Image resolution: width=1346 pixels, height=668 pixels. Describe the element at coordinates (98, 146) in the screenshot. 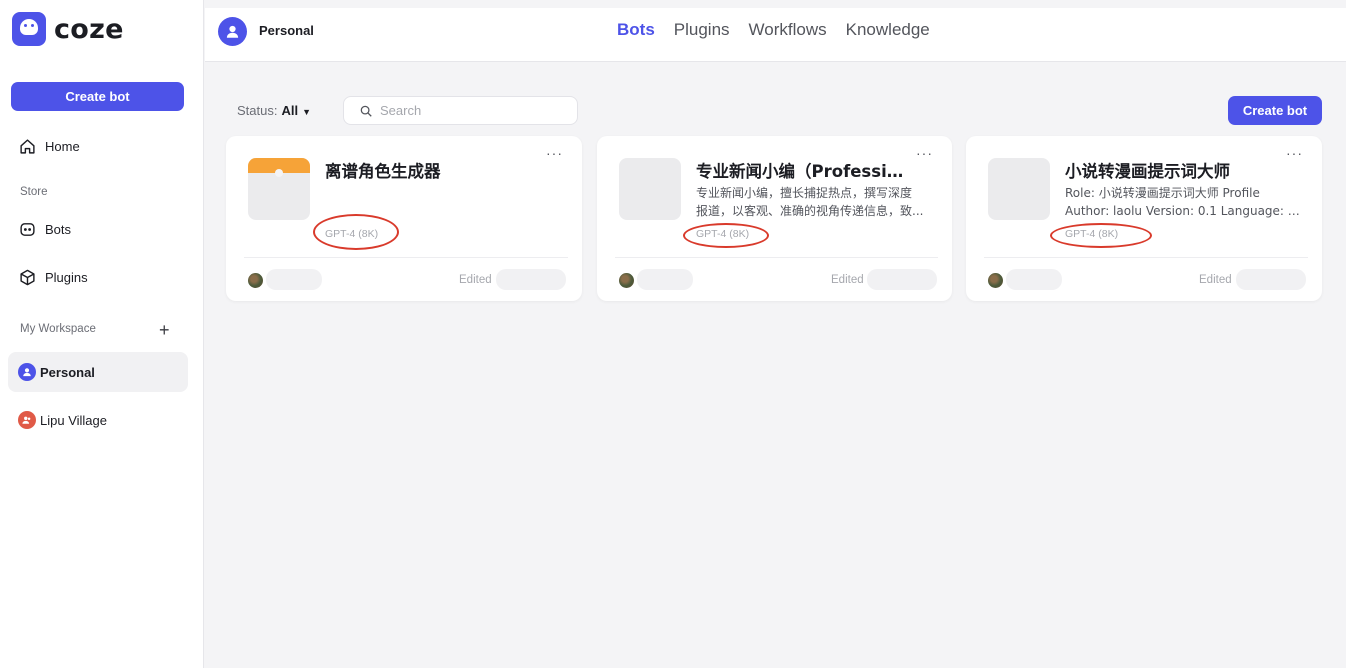

I see `sidebar-item-home: Home` at that location.